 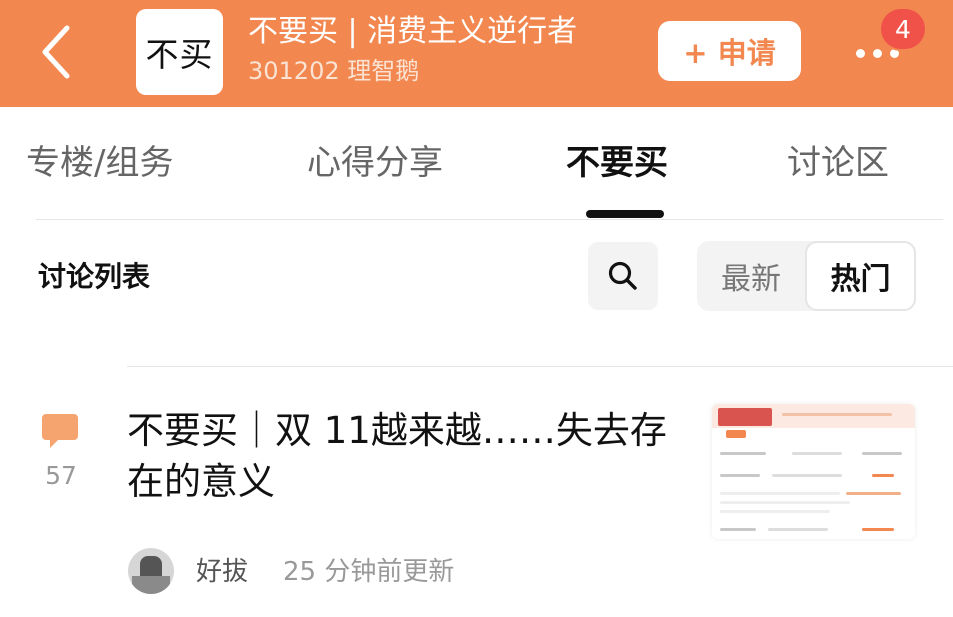 I want to click on tab-xinde: 心得分享, so click(x=375, y=163).